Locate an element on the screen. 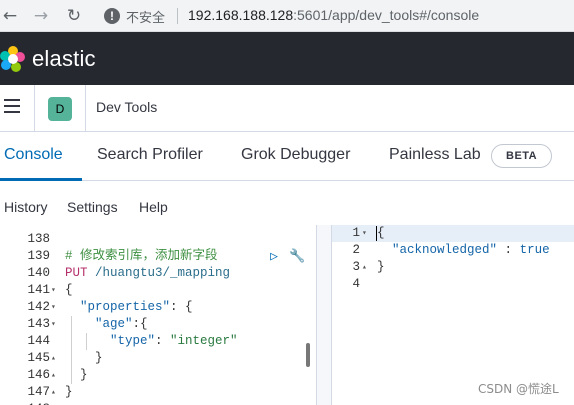 The image size is (574, 405). forward-arrow-icon: → is located at coordinates (41, 16).